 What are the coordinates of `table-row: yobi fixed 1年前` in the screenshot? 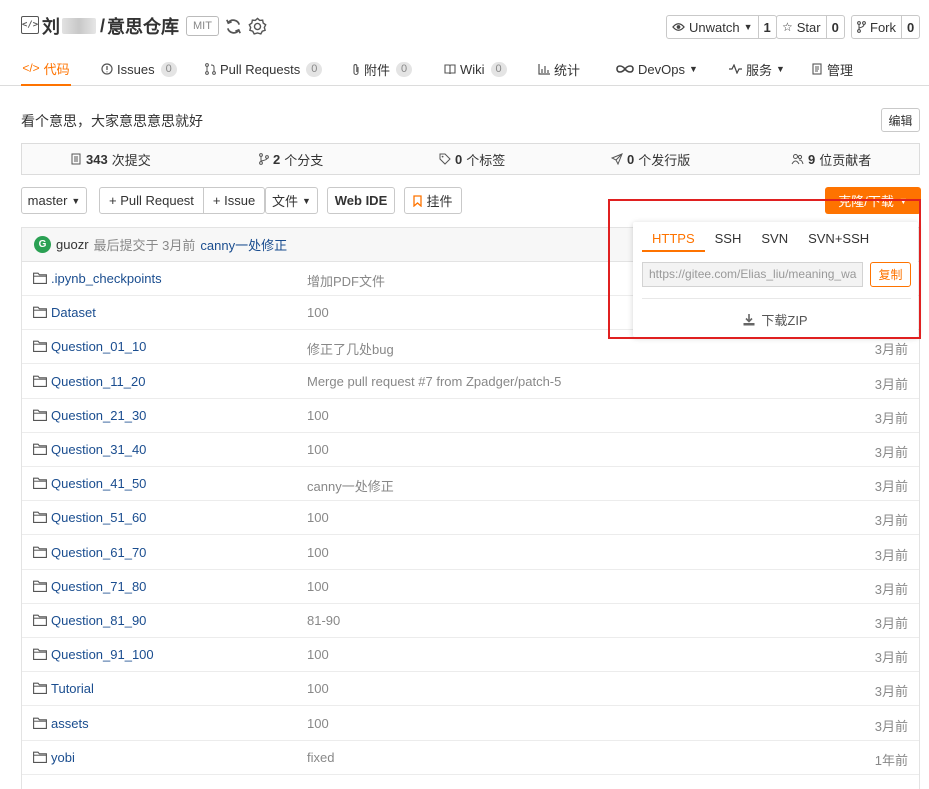 It's located at (470, 758).